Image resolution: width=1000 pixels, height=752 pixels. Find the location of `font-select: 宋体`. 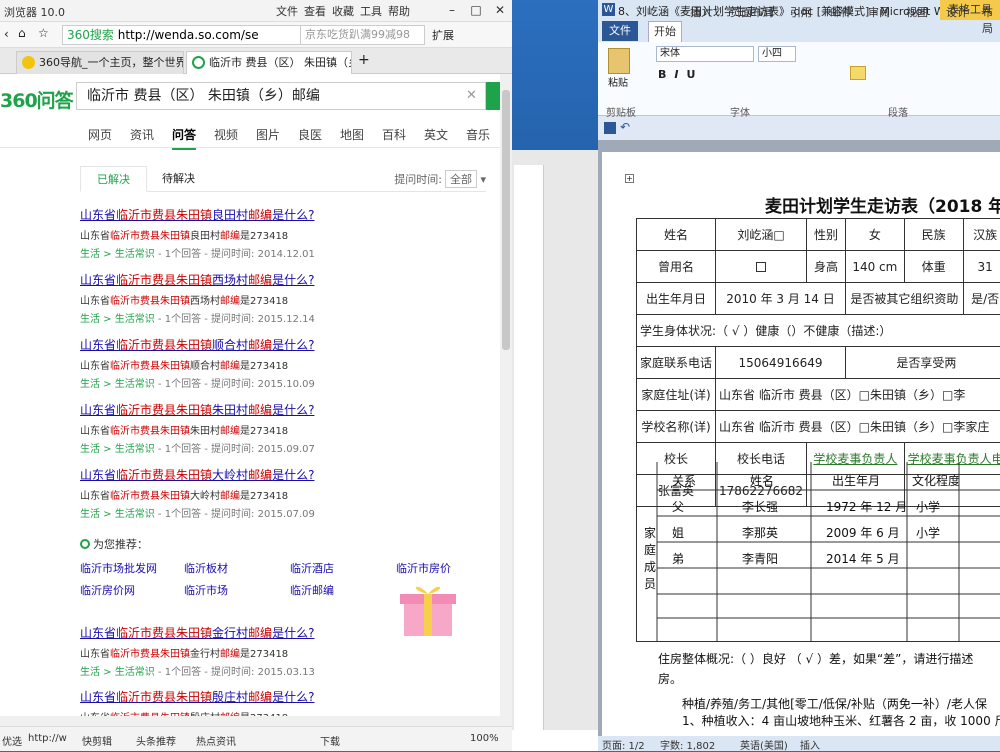

font-select: 宋体 is located at coordinates (705, 54).